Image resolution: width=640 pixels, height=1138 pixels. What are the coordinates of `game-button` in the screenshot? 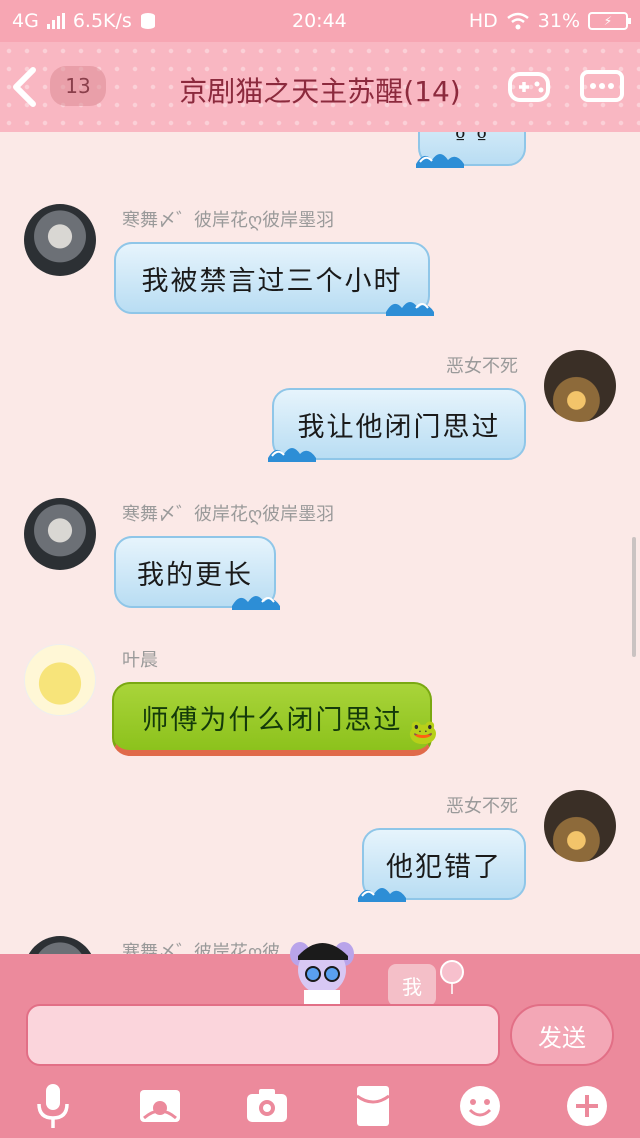 It's located at (529, 86).